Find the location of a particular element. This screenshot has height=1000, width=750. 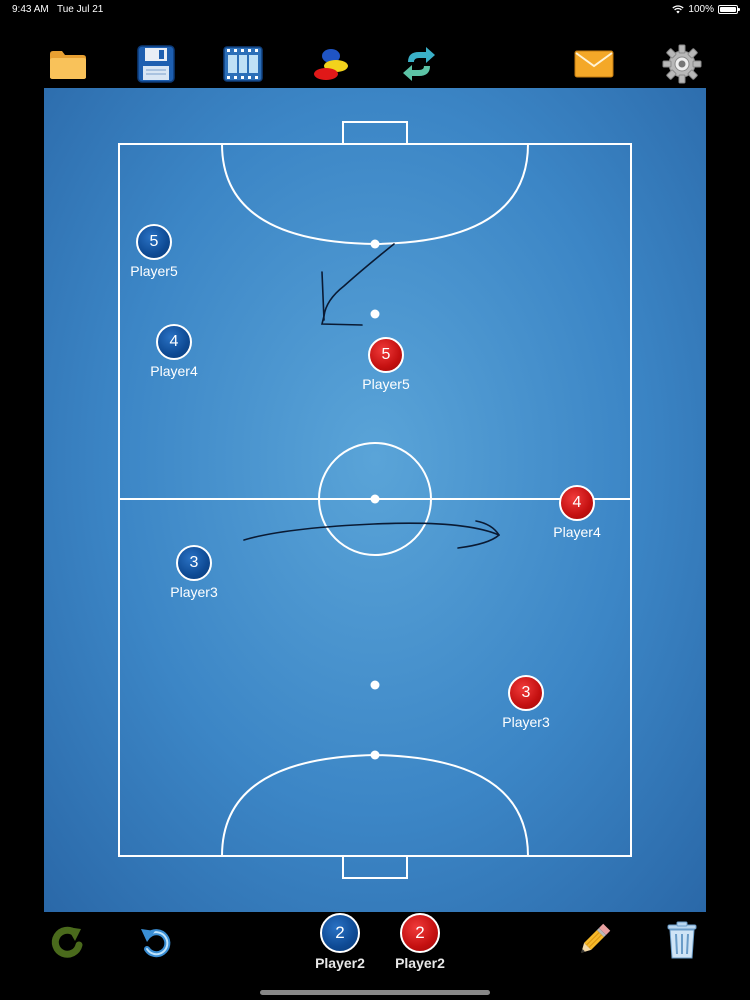

player-token-blue-3: 3 Player3 is located at coordinates (194, 572).